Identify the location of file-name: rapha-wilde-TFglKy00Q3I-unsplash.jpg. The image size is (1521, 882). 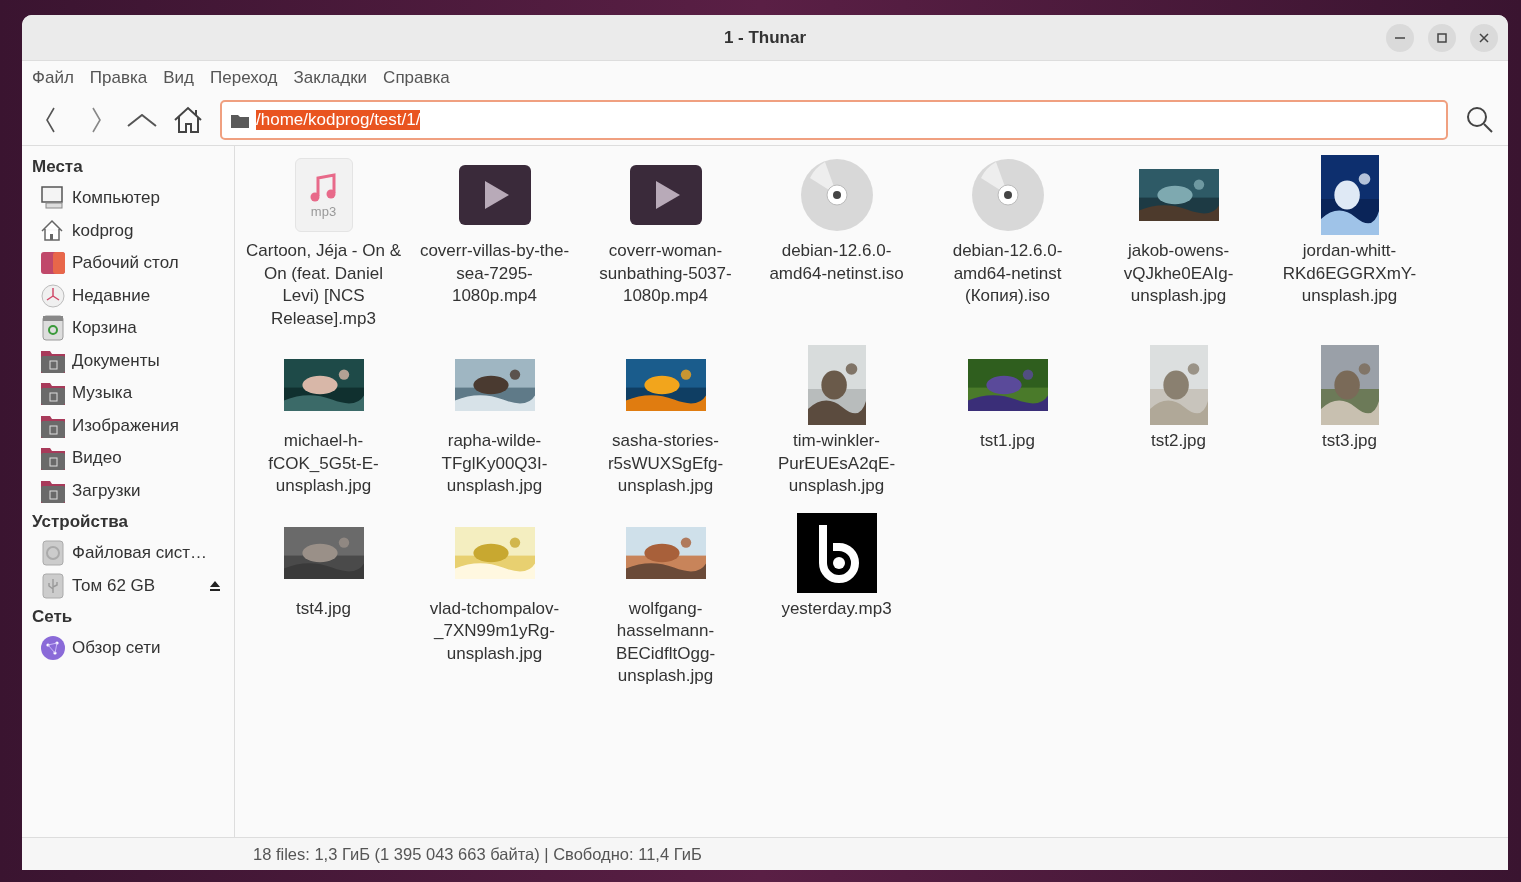
(494, 463).